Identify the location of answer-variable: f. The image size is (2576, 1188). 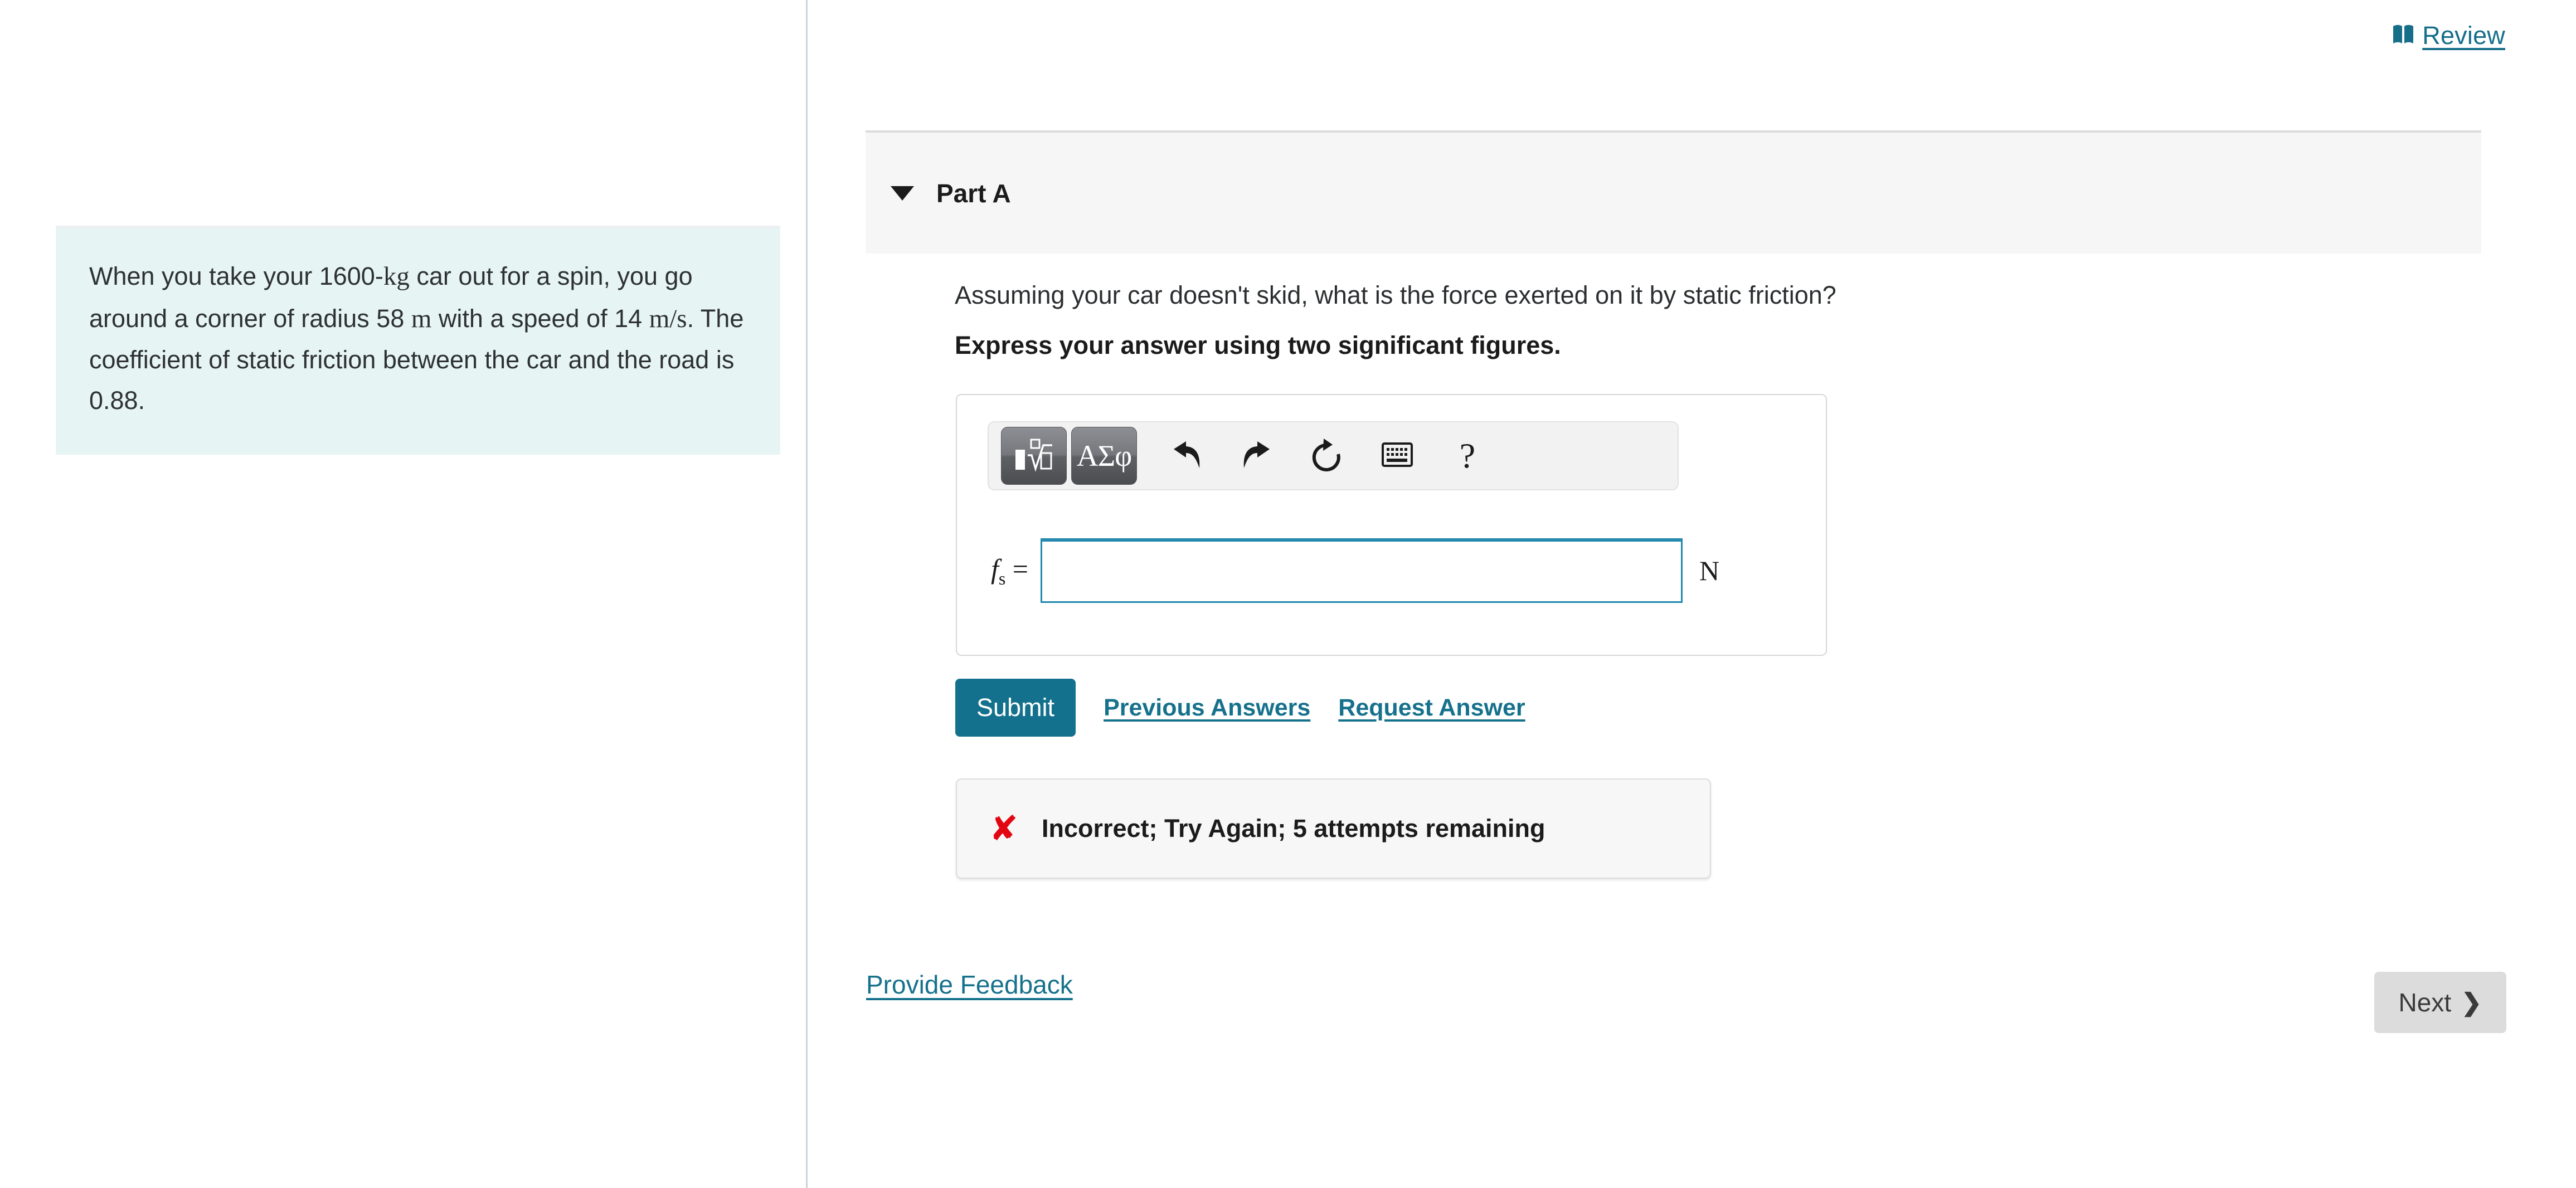
(995, 569).